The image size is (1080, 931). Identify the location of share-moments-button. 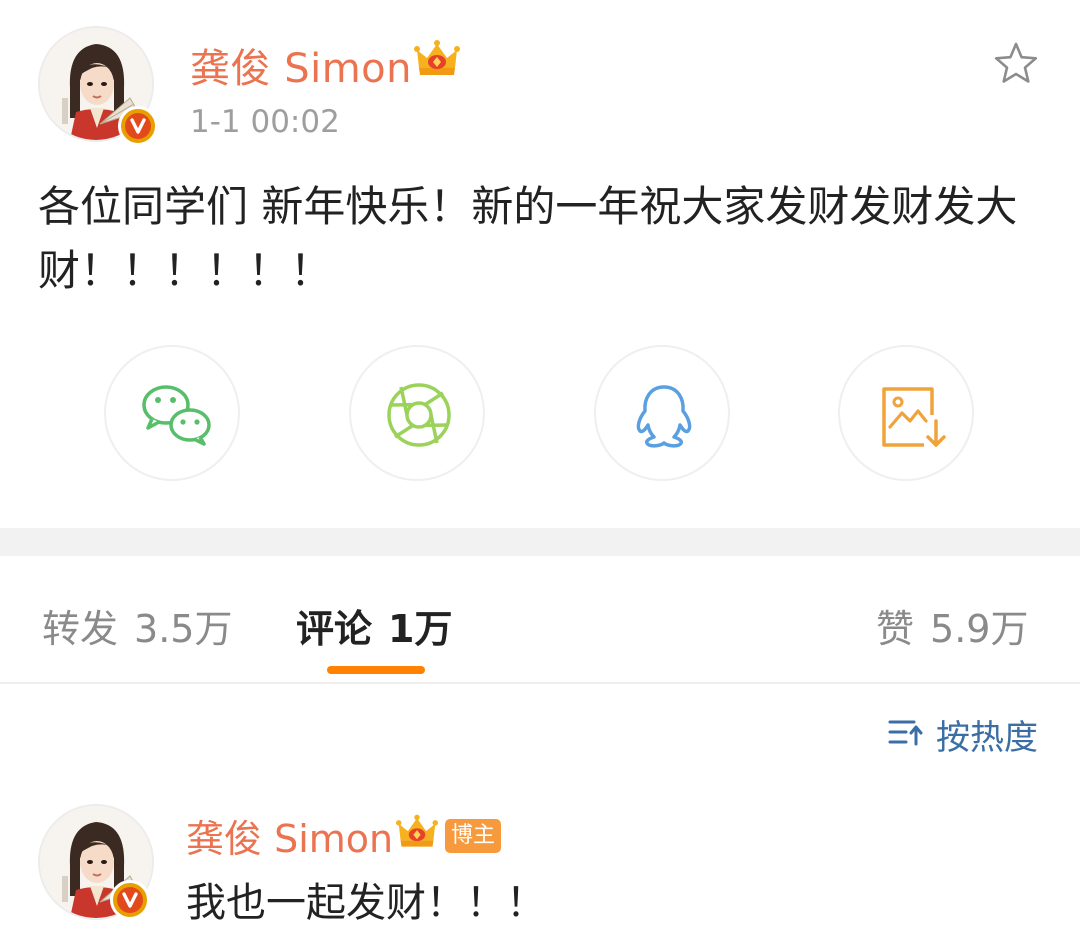
(417, 413).